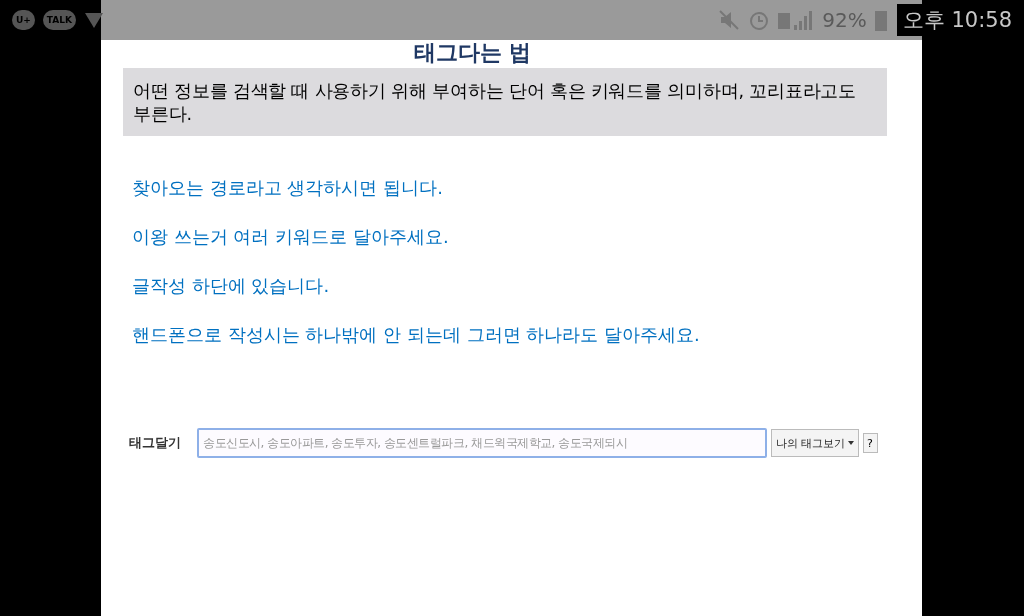  What do you see at coordinates (416, 335) in the screenshot?
I see `note-text: 핸드폰으로 작성시는 하나밖에 안 되는데 그러면 하나라도 달아주세요.` at bounding box center [416, 335].